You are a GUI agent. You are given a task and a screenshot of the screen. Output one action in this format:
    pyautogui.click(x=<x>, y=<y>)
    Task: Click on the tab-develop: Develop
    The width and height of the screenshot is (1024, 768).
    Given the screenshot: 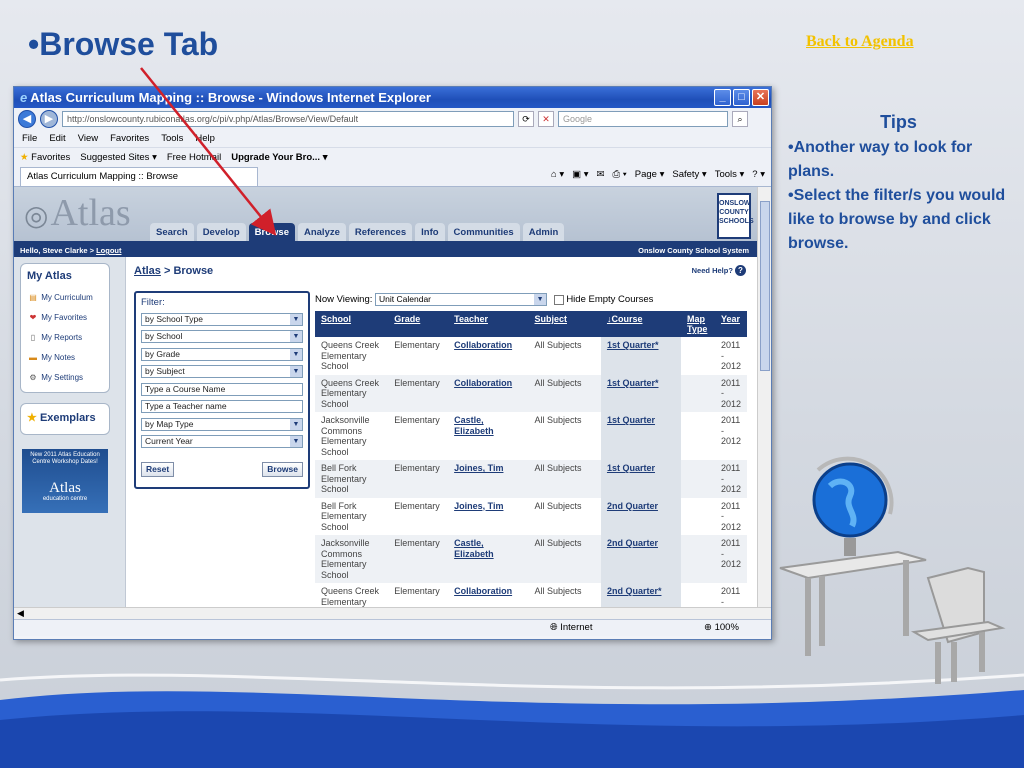 What is the action you would take?
    pyautogui.click(x=221, y=232)
    